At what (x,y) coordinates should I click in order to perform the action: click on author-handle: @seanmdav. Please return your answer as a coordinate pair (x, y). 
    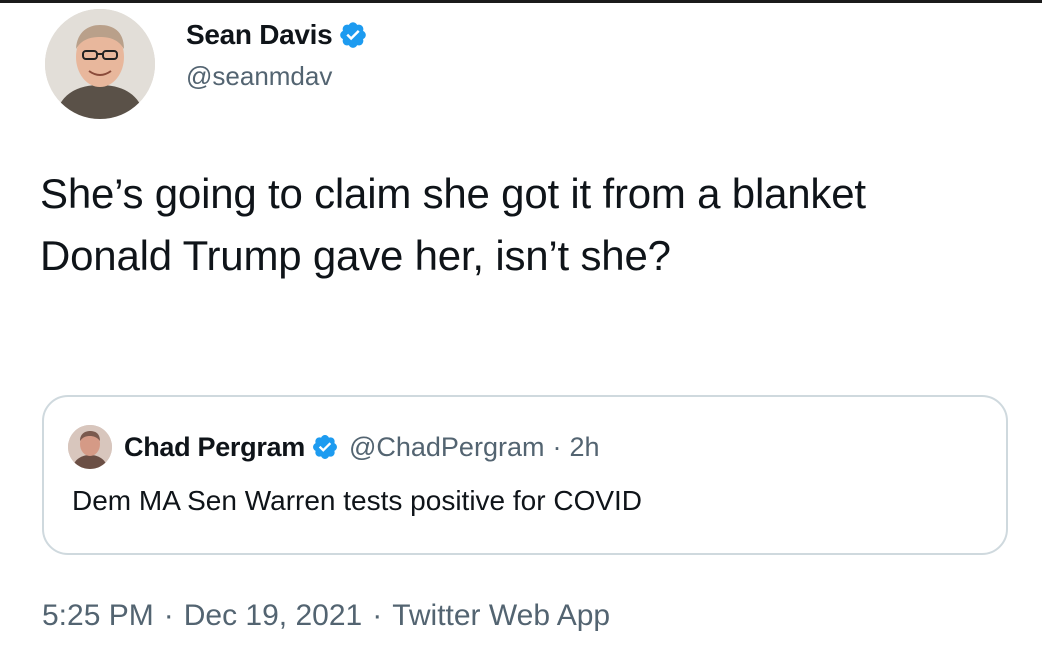
    Looking at the image, I should click on (277, 76).